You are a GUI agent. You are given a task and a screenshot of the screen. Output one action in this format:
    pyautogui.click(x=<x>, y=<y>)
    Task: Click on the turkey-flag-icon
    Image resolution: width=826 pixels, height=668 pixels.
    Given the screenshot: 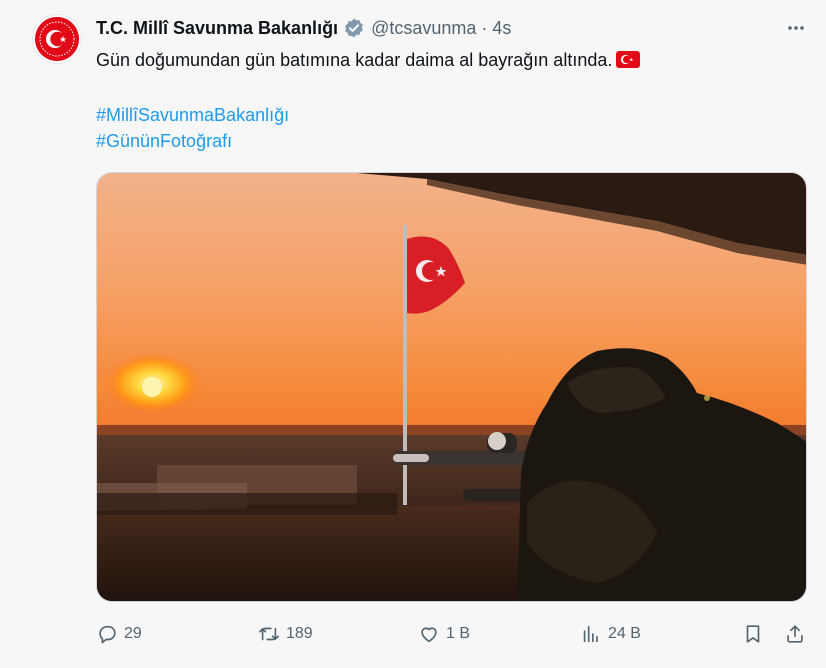 What is the action you would take?
    pyautogui.click(x=628, y=59)
    